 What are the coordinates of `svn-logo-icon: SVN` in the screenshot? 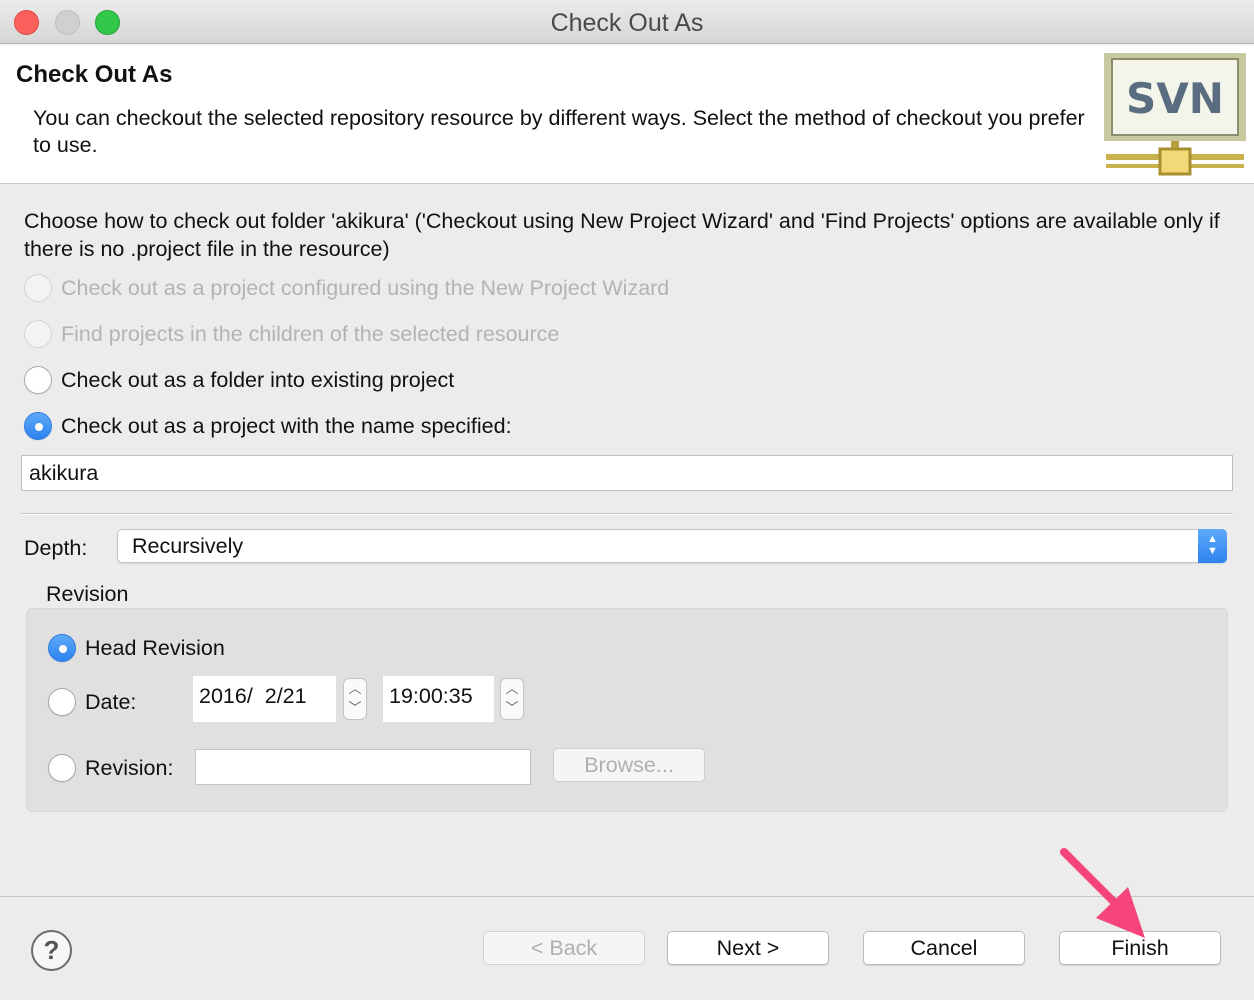 It's located at (1175, 114).